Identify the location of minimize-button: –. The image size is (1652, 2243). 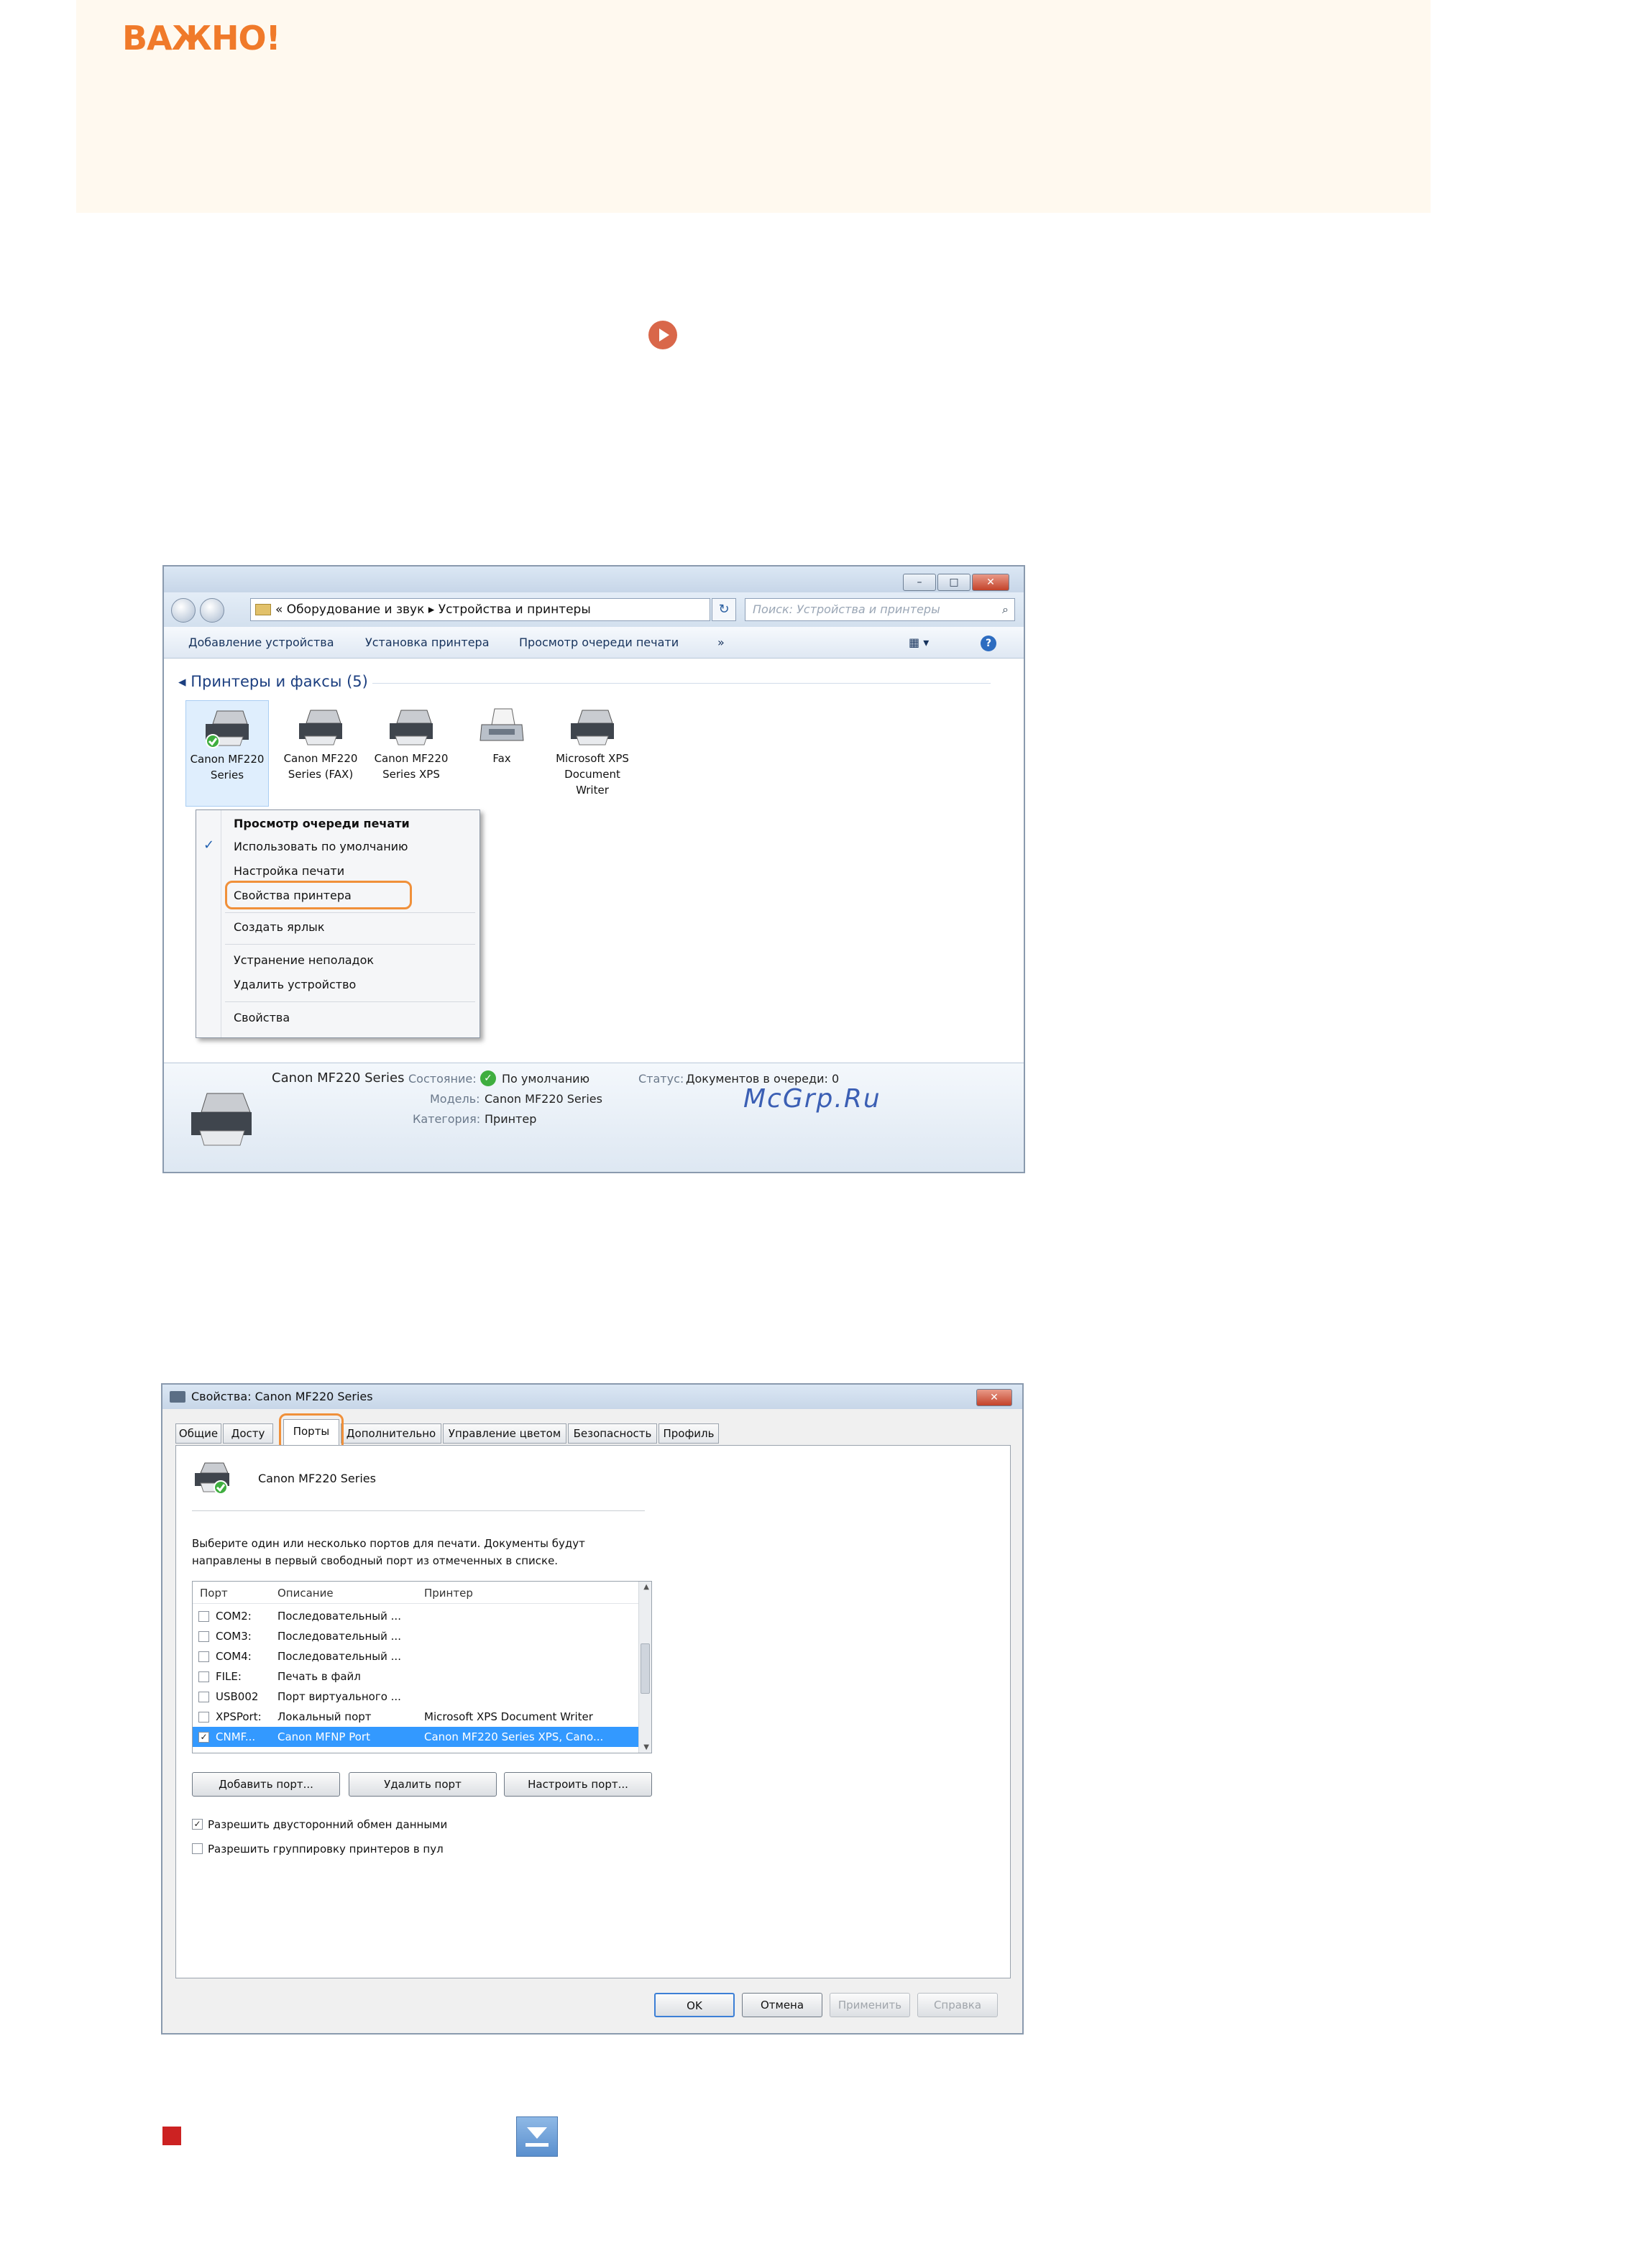
(919, 582).